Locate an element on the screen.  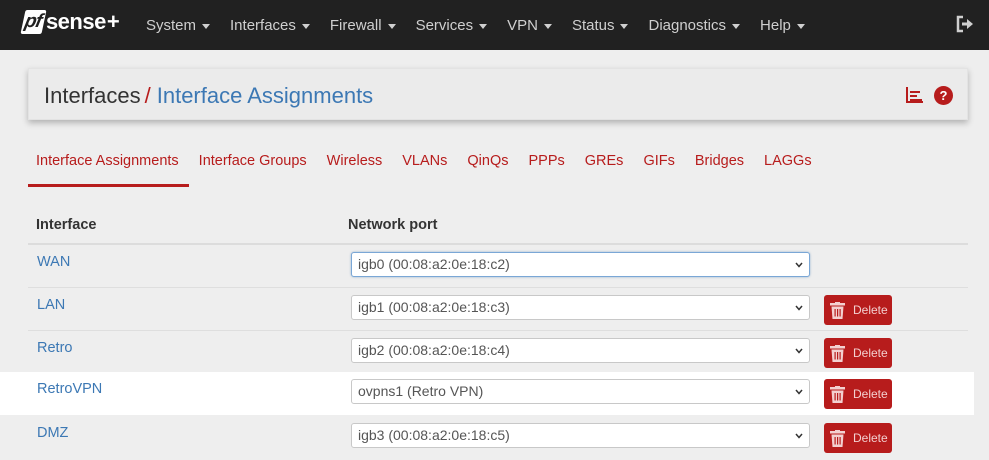
column-header-network-port: Network port is located at coordinates (393, 225).